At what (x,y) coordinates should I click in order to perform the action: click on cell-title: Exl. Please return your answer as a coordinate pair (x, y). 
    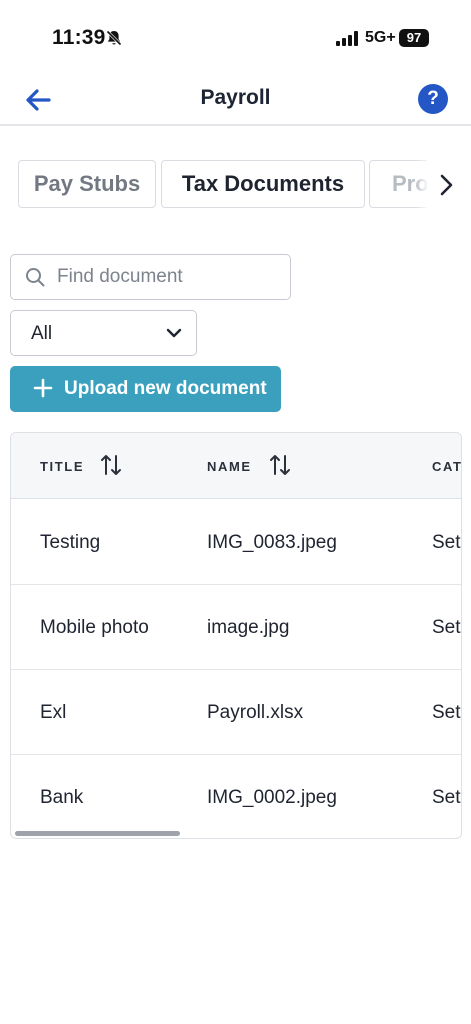
    Looking at the image, I should click on (53, 712).